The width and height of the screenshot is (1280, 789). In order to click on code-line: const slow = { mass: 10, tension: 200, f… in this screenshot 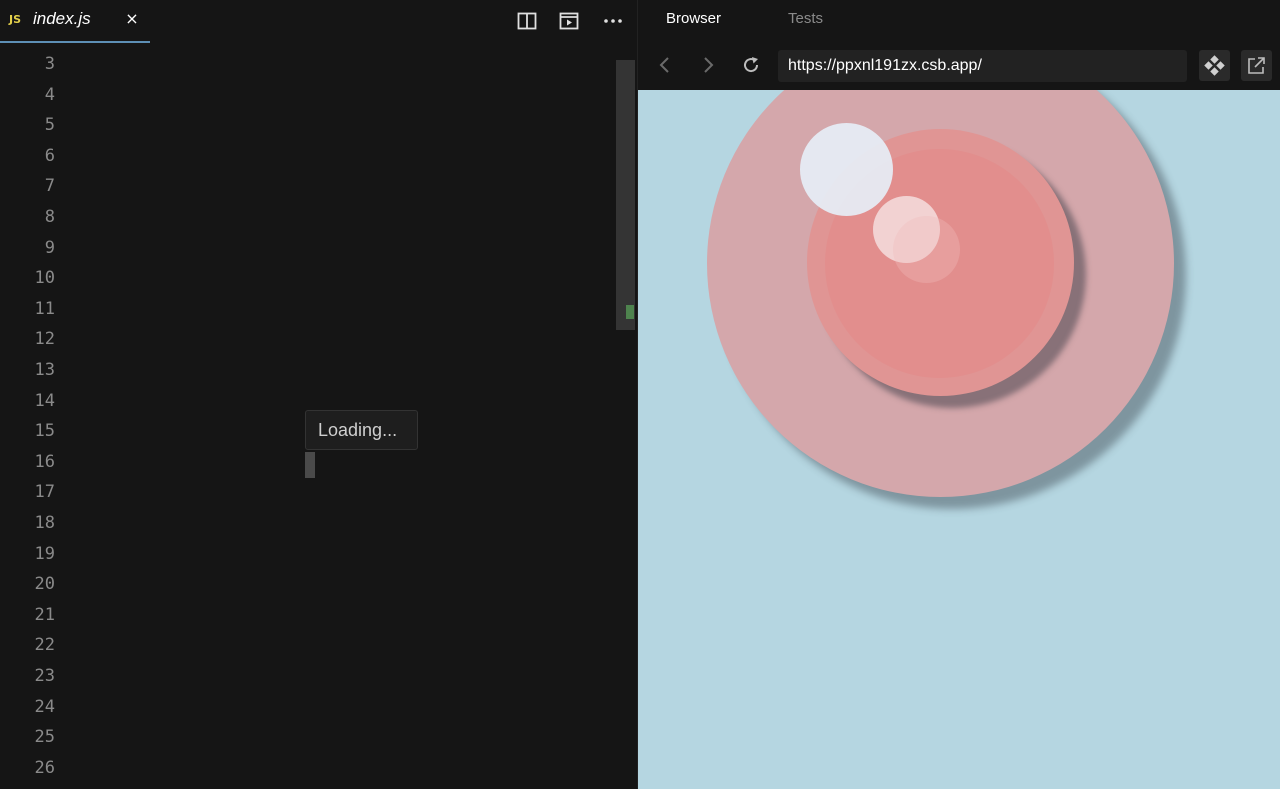, I will do `click(318, 186)`.